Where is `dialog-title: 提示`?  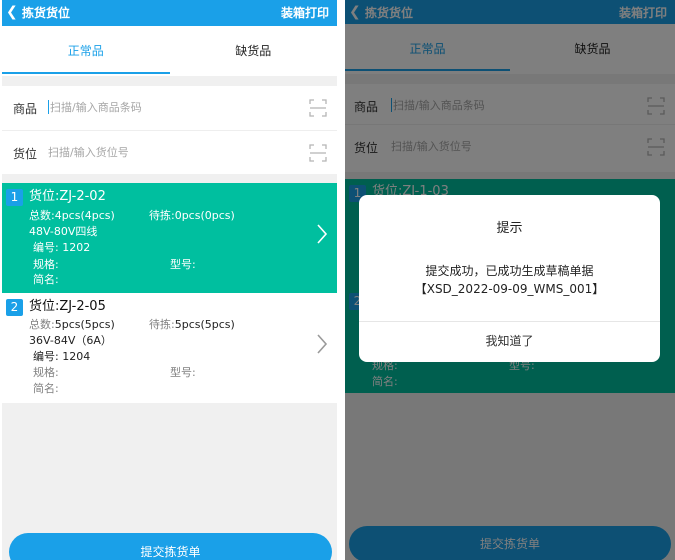
dialog-title: 提示 is located at coordinates (509, 228).